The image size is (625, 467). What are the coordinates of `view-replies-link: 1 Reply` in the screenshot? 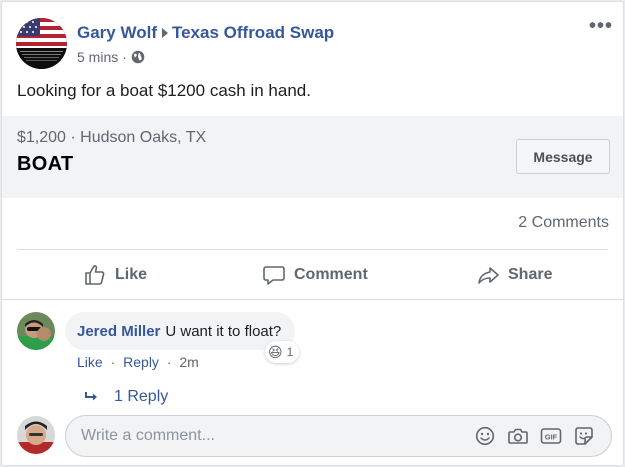 It's located at (126, 397).